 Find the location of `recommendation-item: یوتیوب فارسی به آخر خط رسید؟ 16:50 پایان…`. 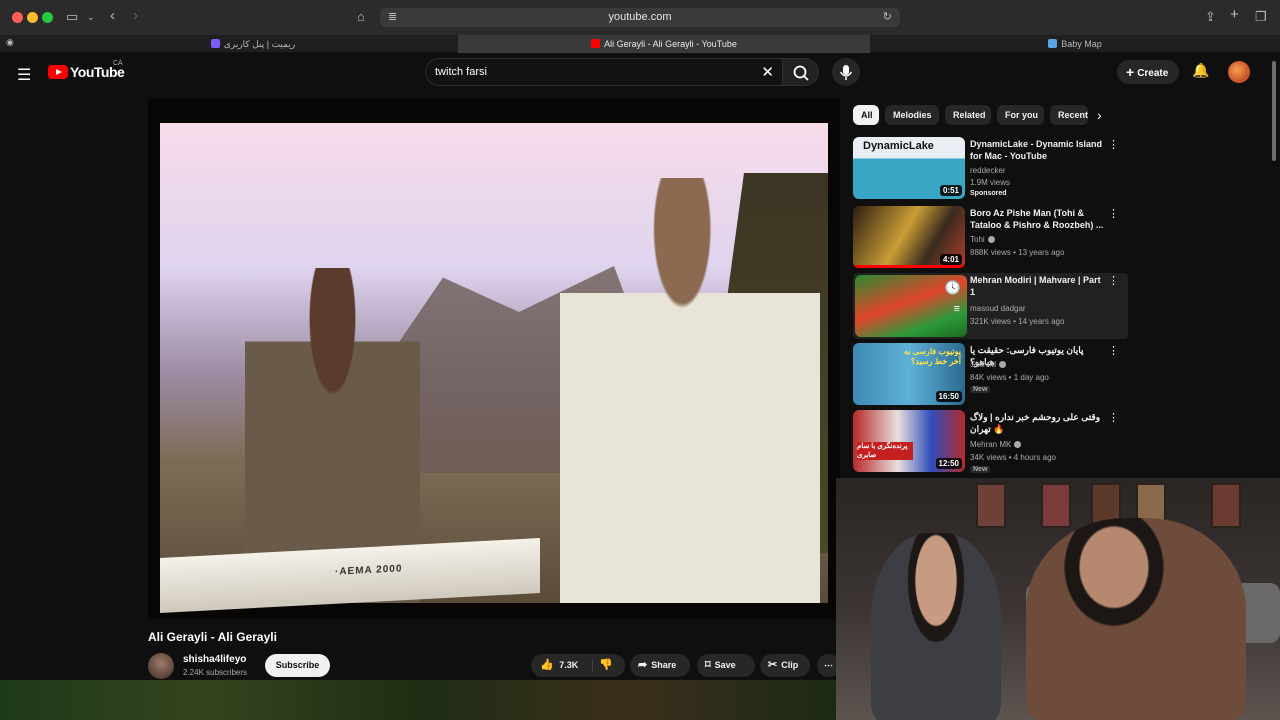

recommendation-item: یوتیوب فارسی به آخر خط رسید؟ 16:50 پایان… is located at coordinates (990, 375).